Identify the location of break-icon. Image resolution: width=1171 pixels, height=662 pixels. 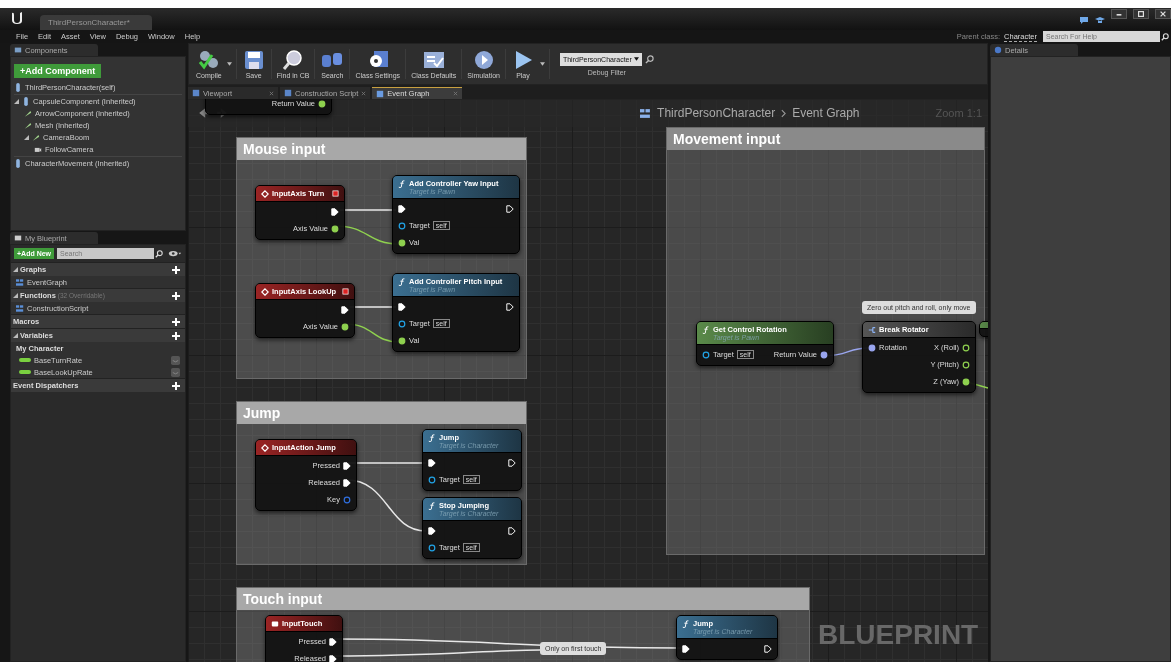
(872, 329).